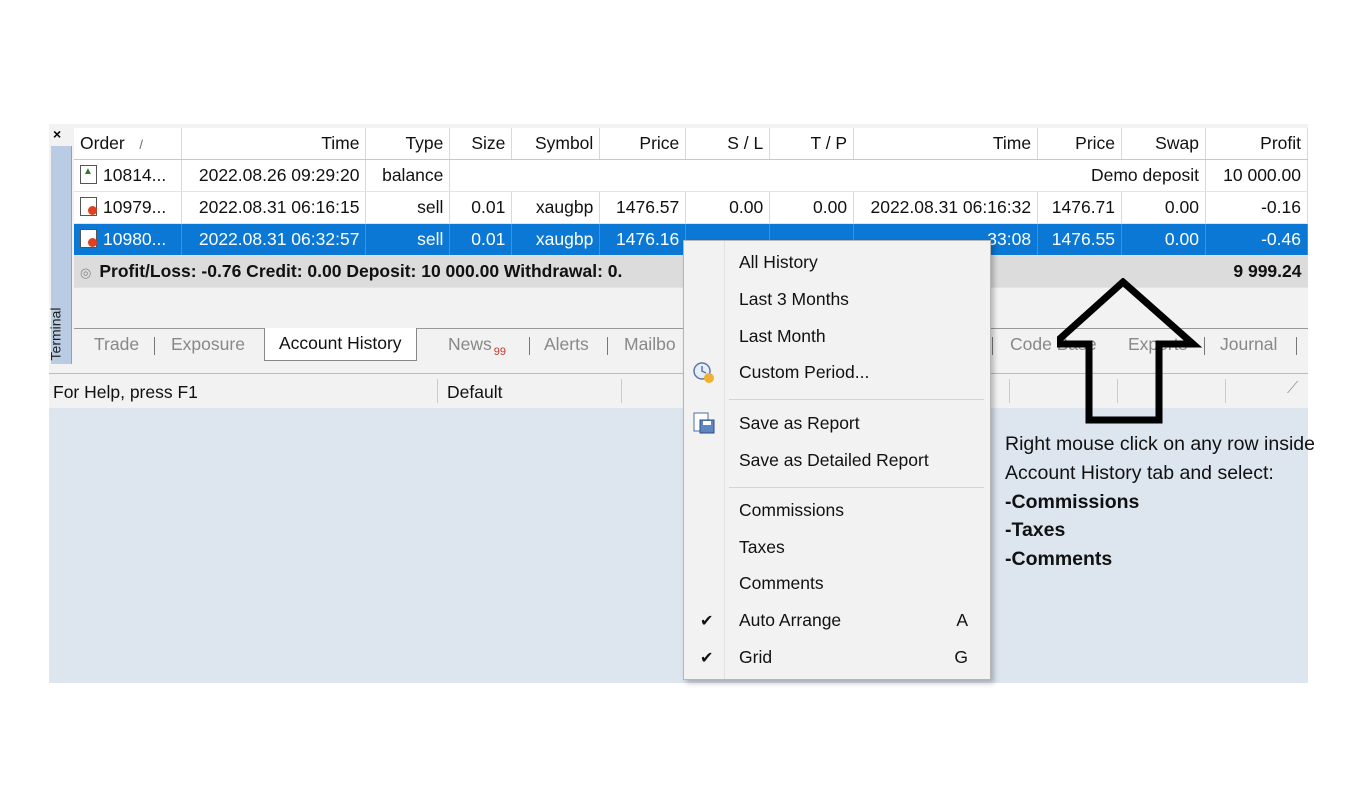 The image size is (1357, 785). What do you see at coordinates (208, 344) in the screenshot?
I see `tab-exposure: Exposure` at bounding box center [208, 344].